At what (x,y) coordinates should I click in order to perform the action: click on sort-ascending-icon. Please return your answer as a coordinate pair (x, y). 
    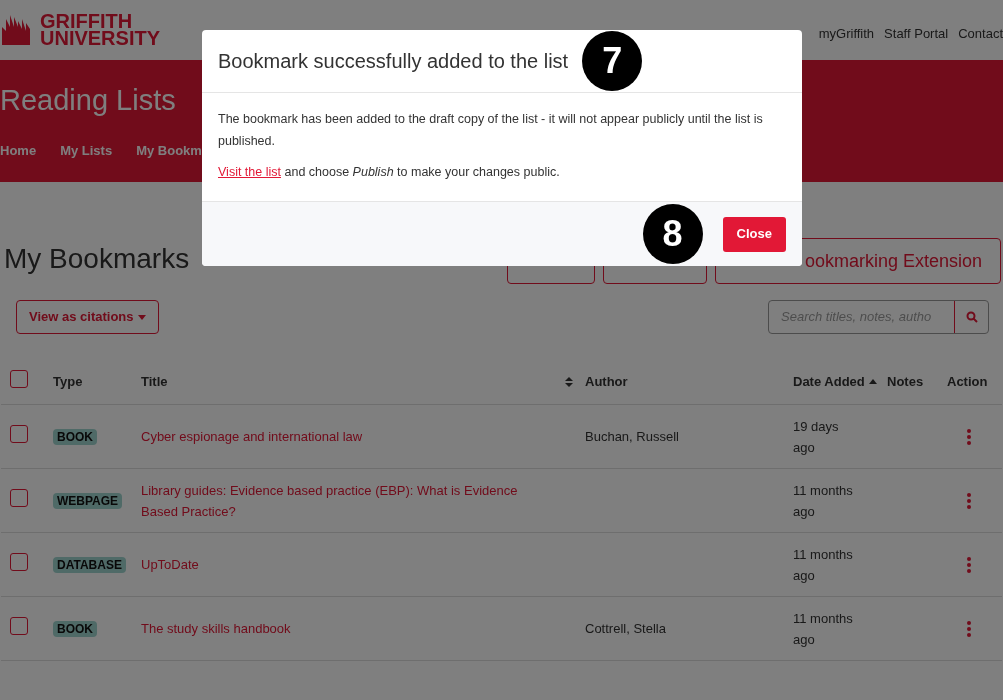
    Looking at the image, I should click on (872, 381).